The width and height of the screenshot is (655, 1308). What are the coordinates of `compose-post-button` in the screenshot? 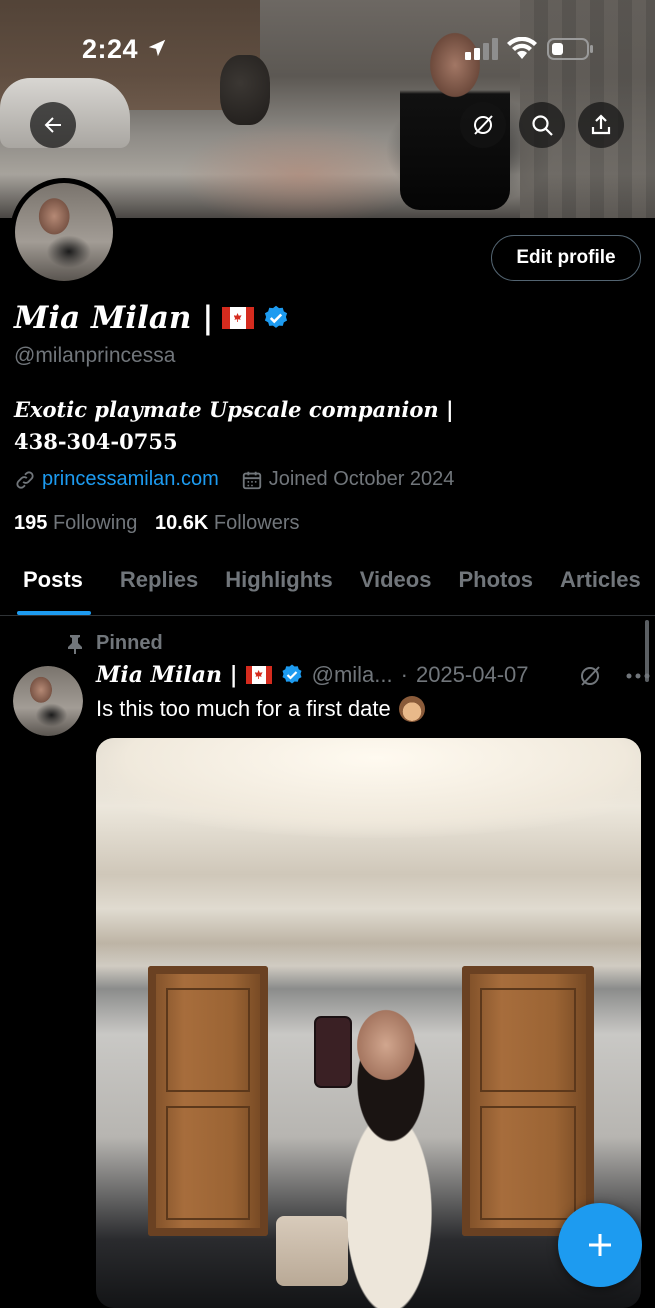 It's located at (600, 1245).